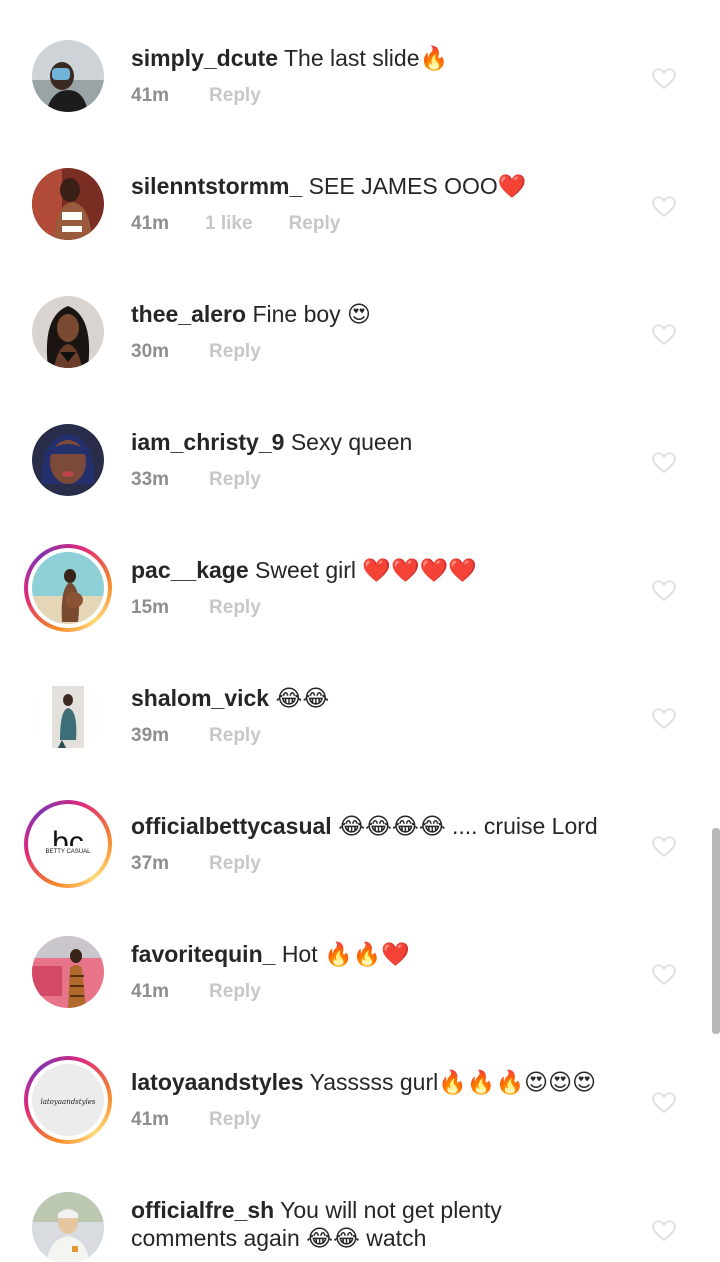 The image size is (720, 1262). I want to click on comment-meta: 37m Reply, so click(196, 864).